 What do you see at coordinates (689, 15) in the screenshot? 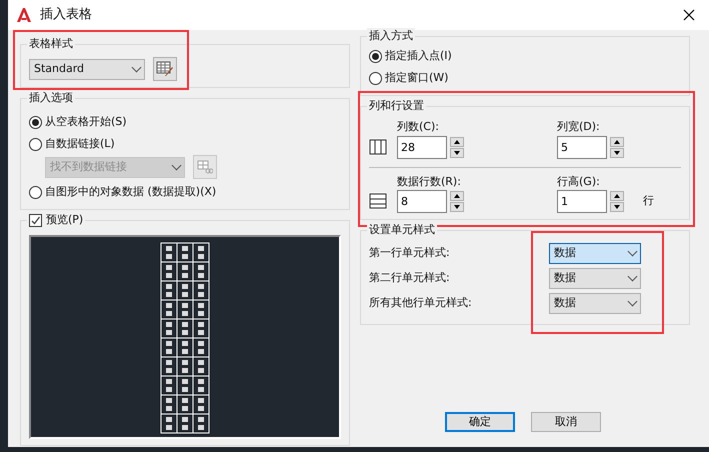
I see `close-icon` at bounding box center [689, 15].